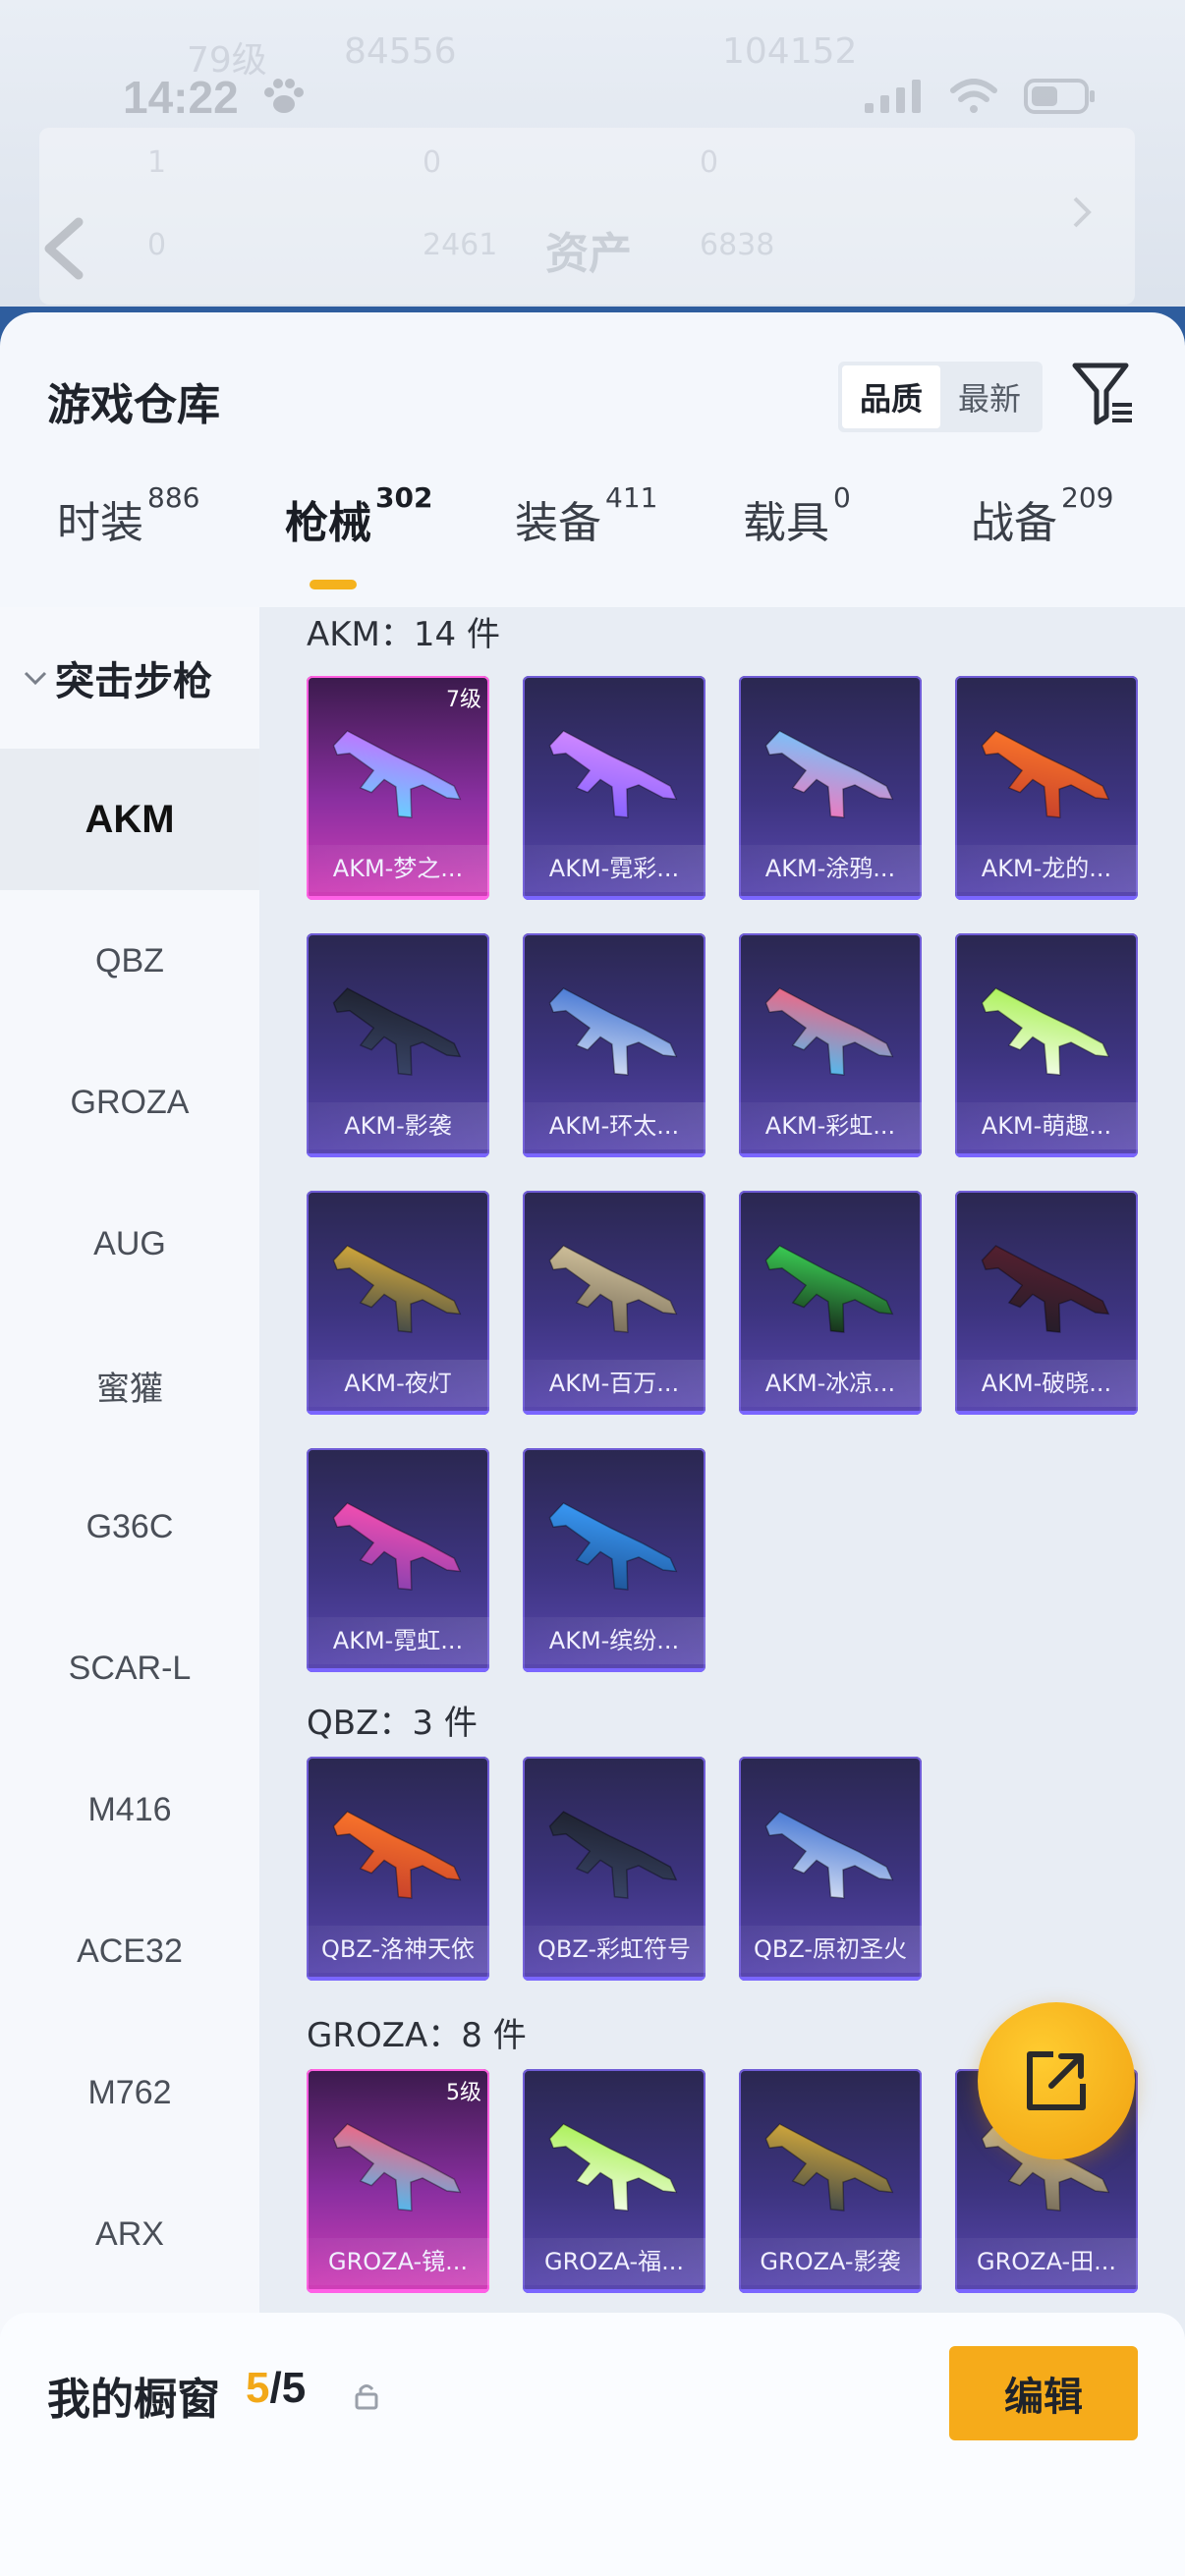  Describe the element at coordinates (558, 523) in the screenshot. I see `tab-label: 装备` at that location.